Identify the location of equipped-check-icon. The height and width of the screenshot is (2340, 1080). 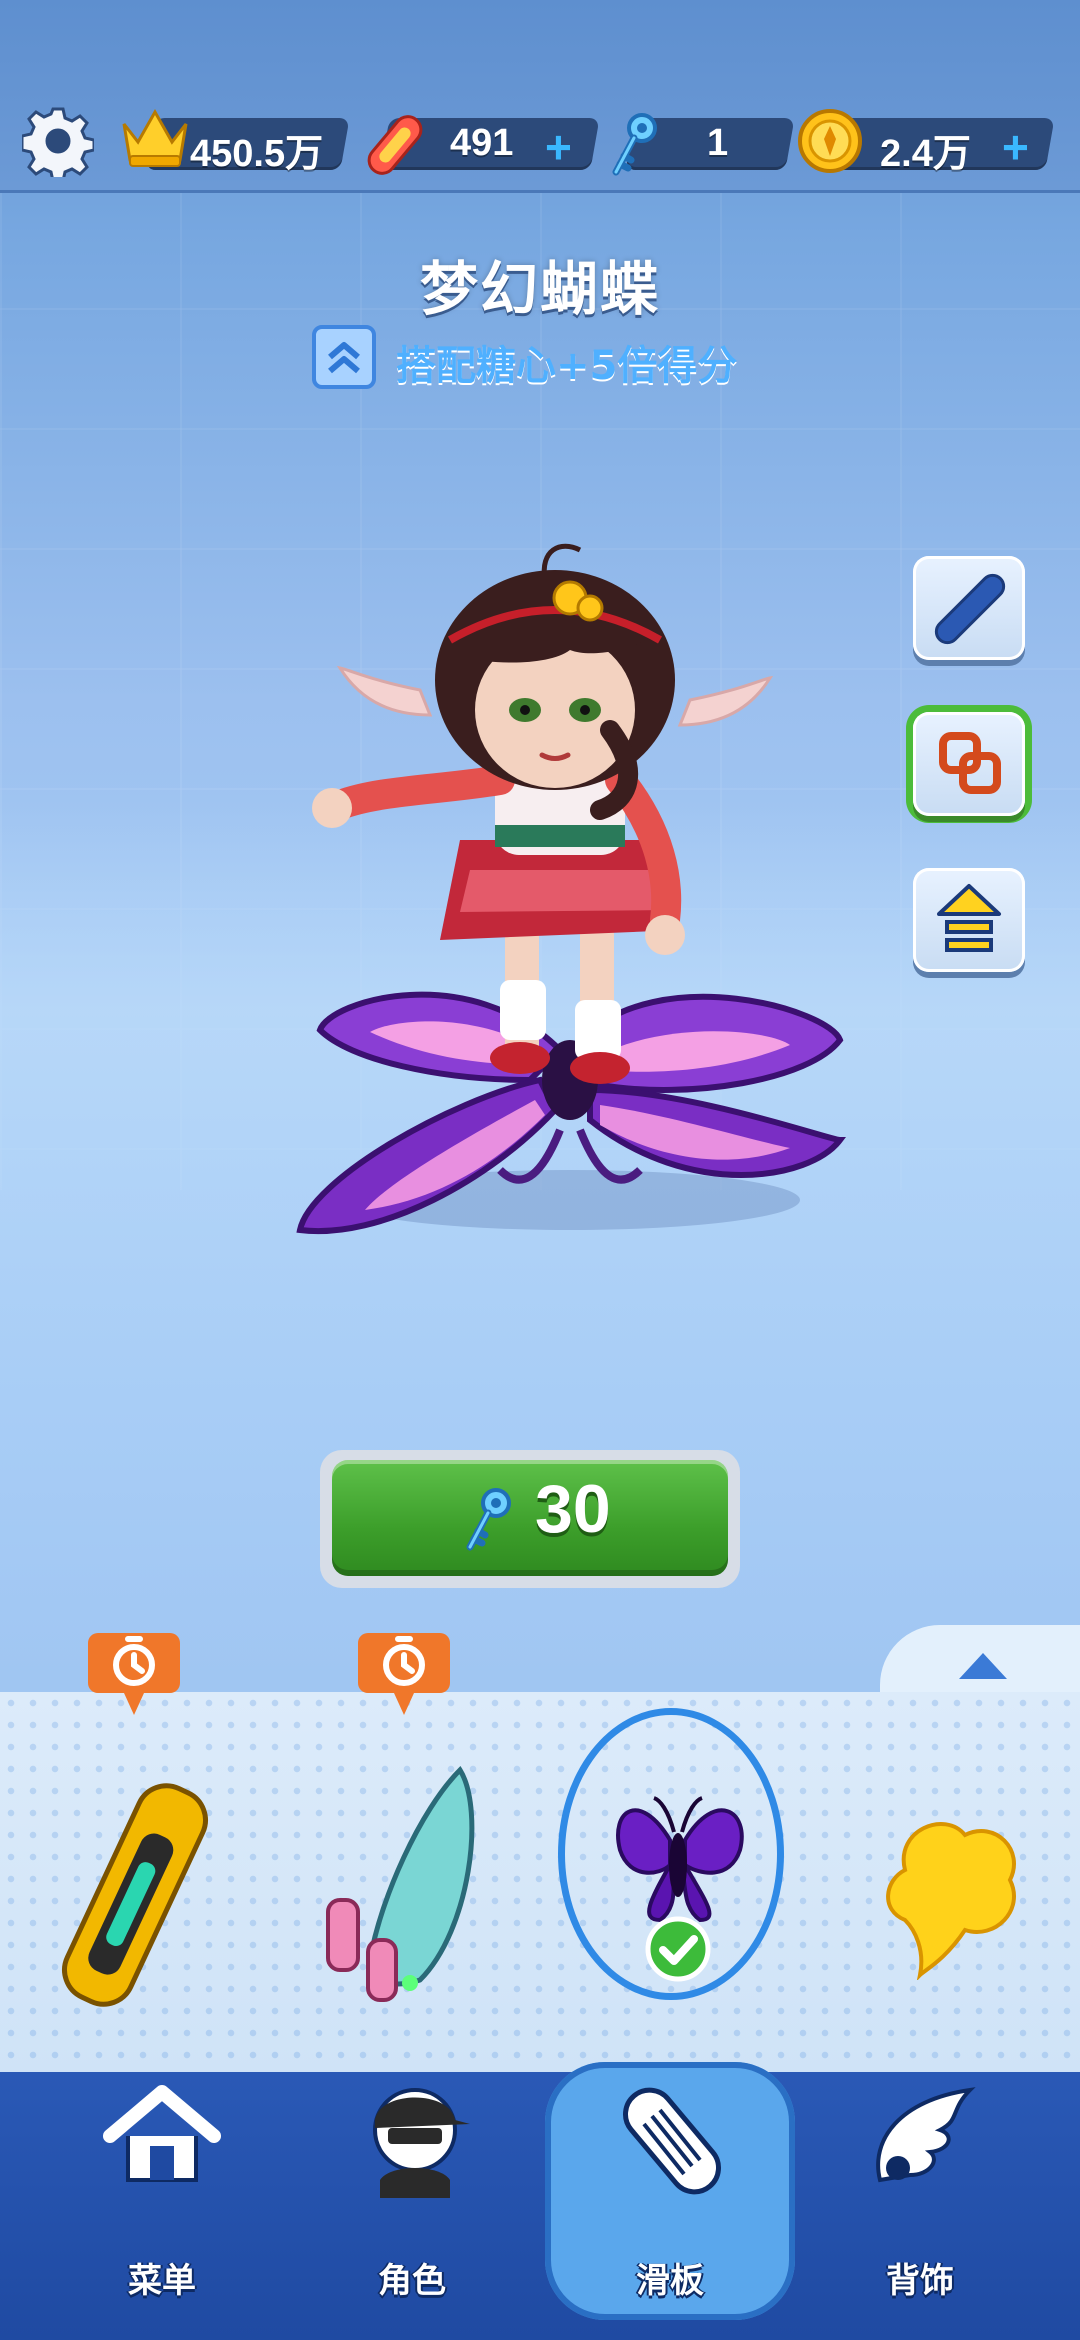
(678, 1949).